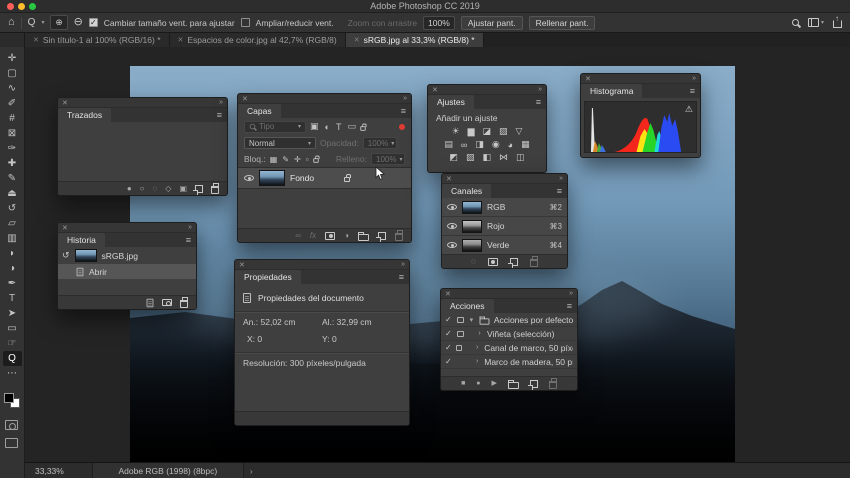 The height and width of the screenshot is (478, 850). Describe the element at coordinates (313, 235) in the screenshot. I see `layer-style-icon: fx` at that location.